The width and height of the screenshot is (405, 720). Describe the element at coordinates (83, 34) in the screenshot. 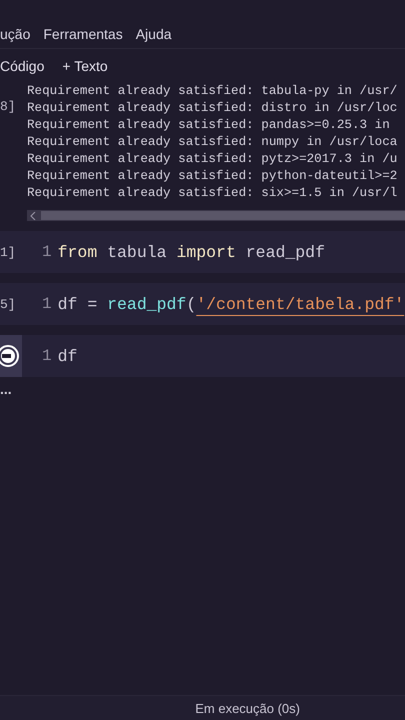

I see `menu-item: Ferramentas` at that location.